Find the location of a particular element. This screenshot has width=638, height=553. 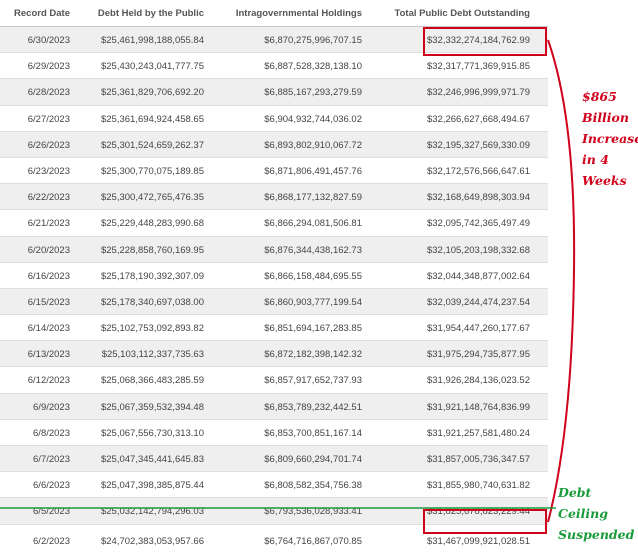

brace-bracket is located at coordinates (561, 281).